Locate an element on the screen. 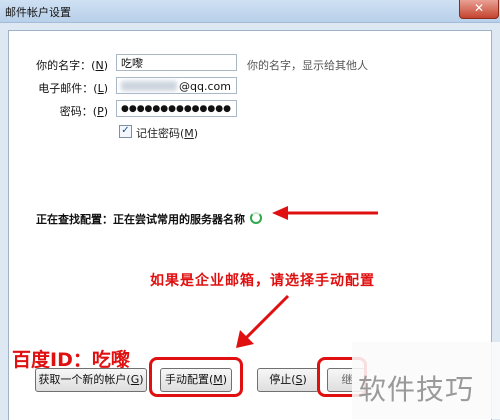 Image resolution: width=500 pixels, height=420 pixels. title-bar: 邮件帐户设置 ✕ is located at coordinates (250, 11).